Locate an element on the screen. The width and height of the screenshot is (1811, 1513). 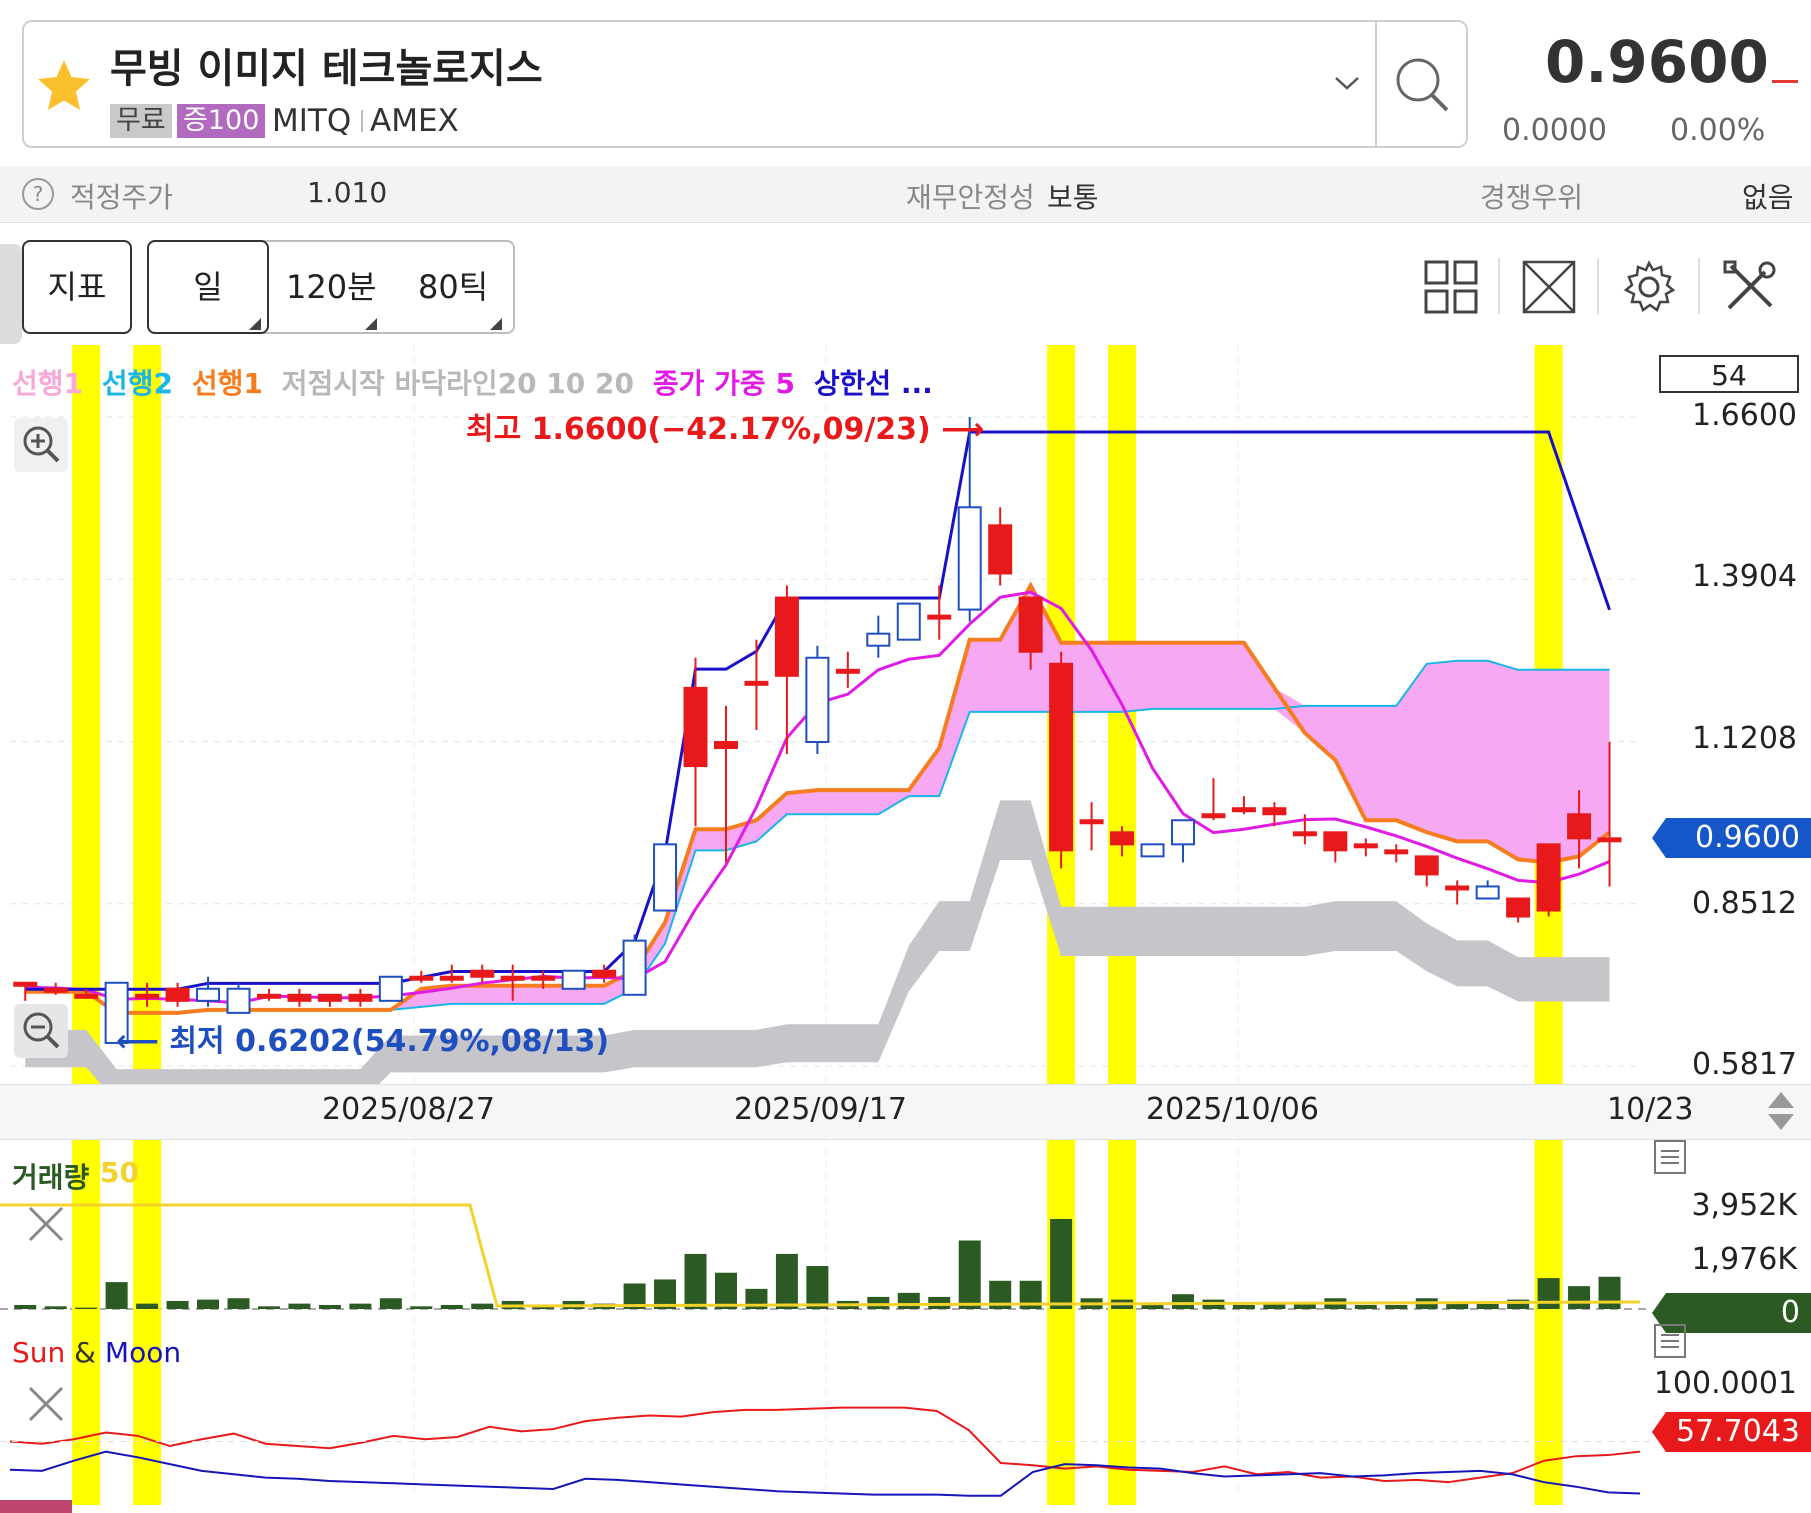
help-icon: ? is located at coordinates (38, 194).